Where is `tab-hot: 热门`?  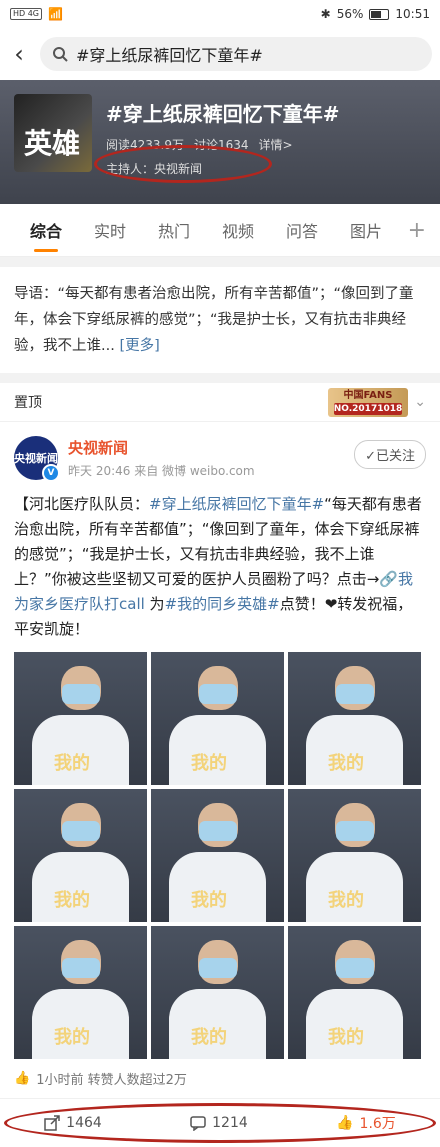
tab-hot: 热门 is located at coordinates (174, 230).